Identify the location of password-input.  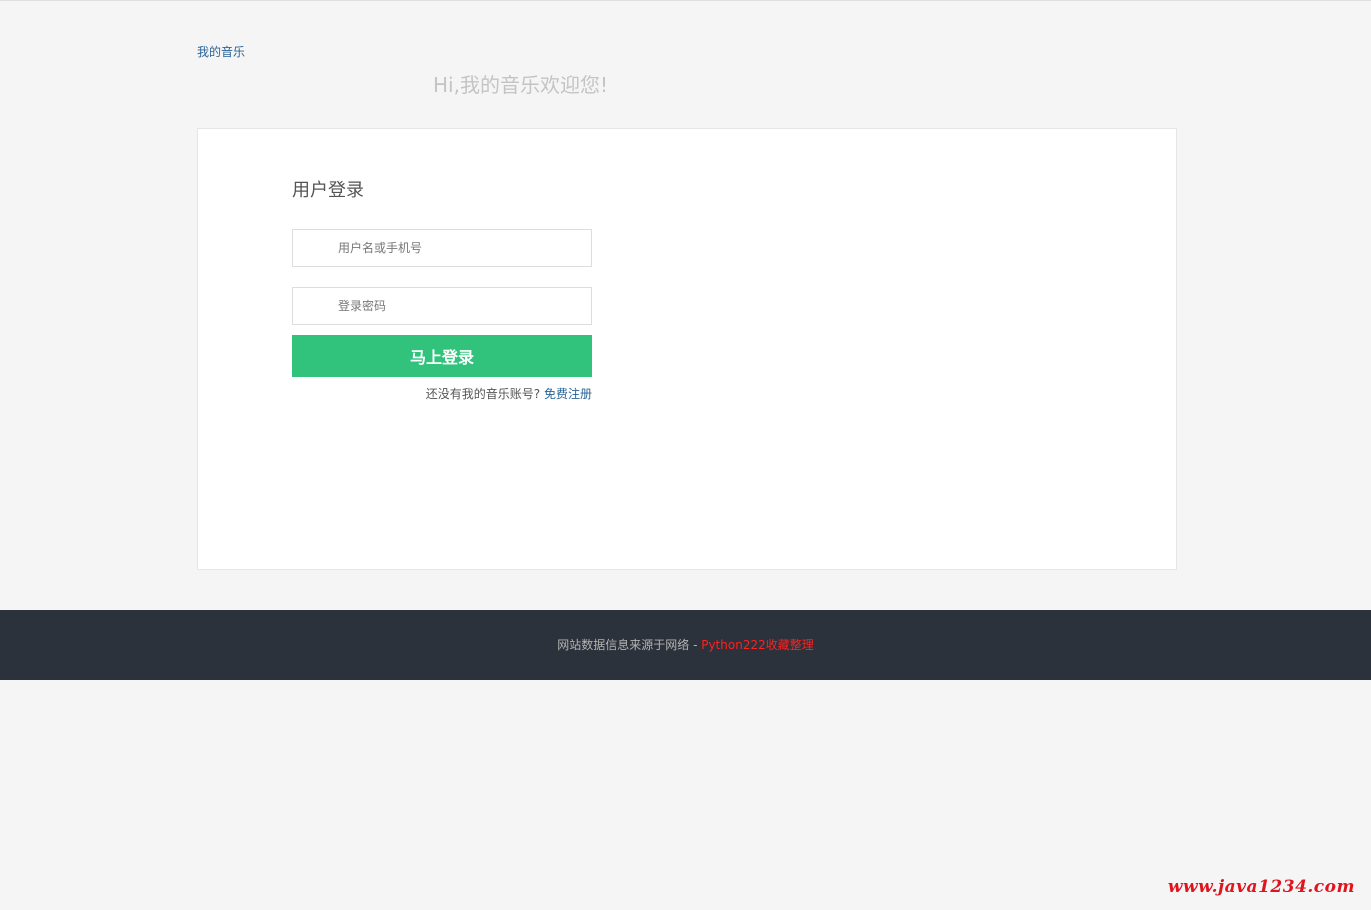
(442, 306).